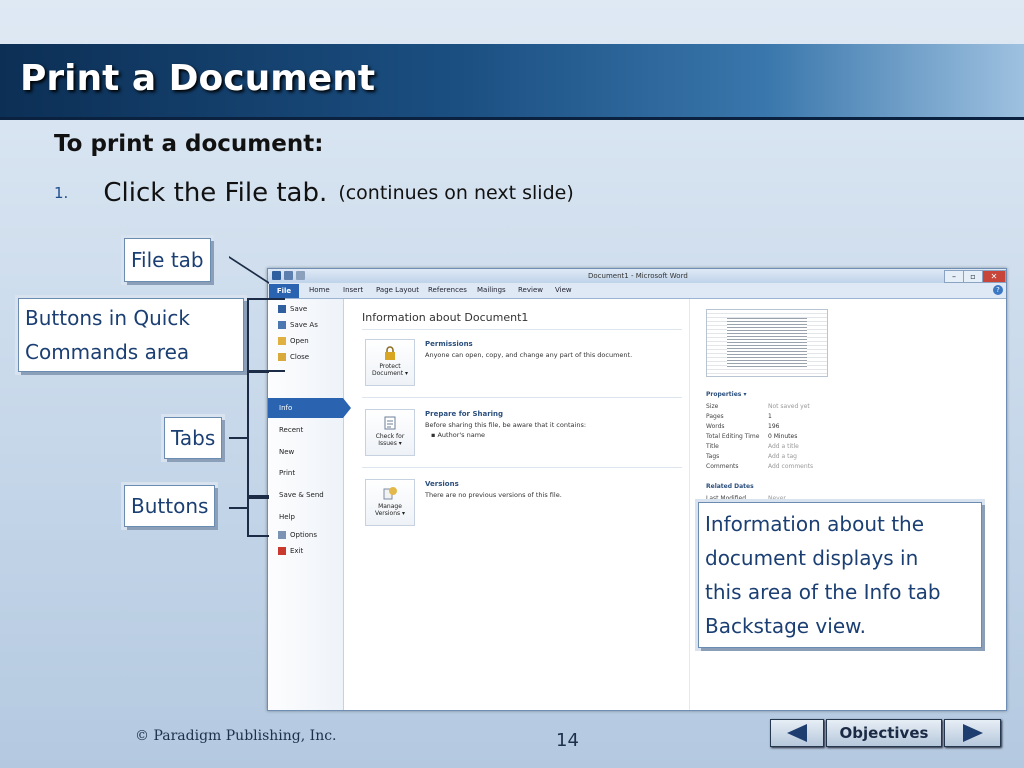 This screenshot has height=768, width=1024. Describe the element at coordinates (193, 438) in the screenshot. I see `callout-tabs: Tabs` at that location.